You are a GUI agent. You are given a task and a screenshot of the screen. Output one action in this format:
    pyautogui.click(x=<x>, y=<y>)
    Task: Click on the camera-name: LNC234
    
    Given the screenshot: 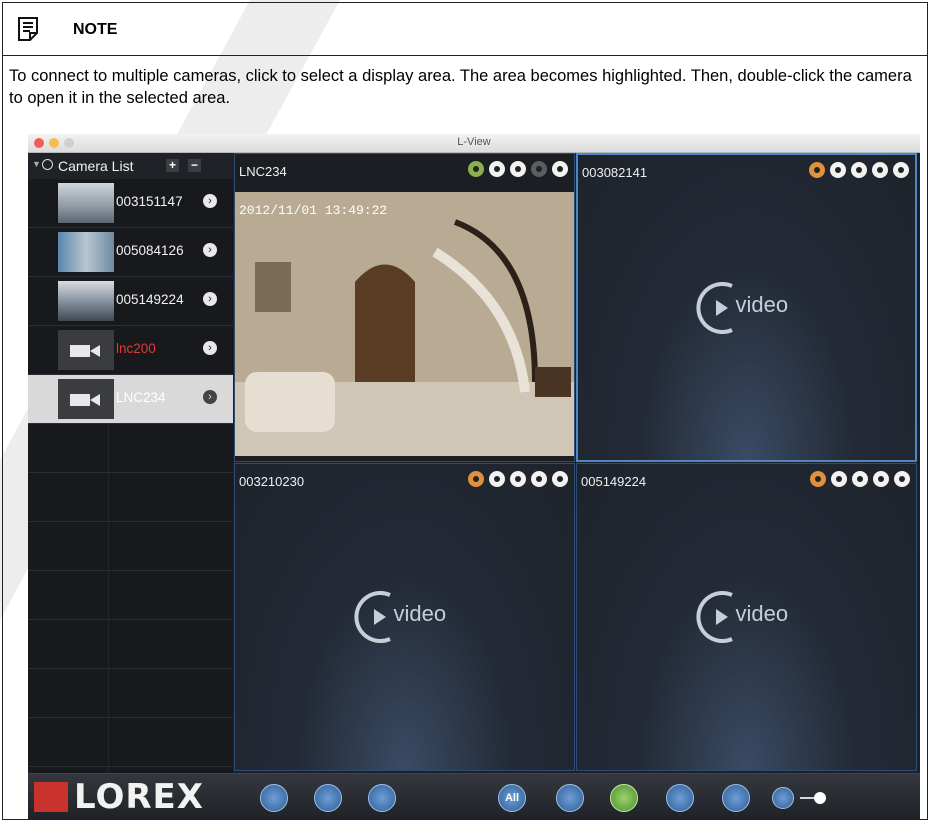 What is the action you would take?
    pyautogui.click(x=141, y=397)
    